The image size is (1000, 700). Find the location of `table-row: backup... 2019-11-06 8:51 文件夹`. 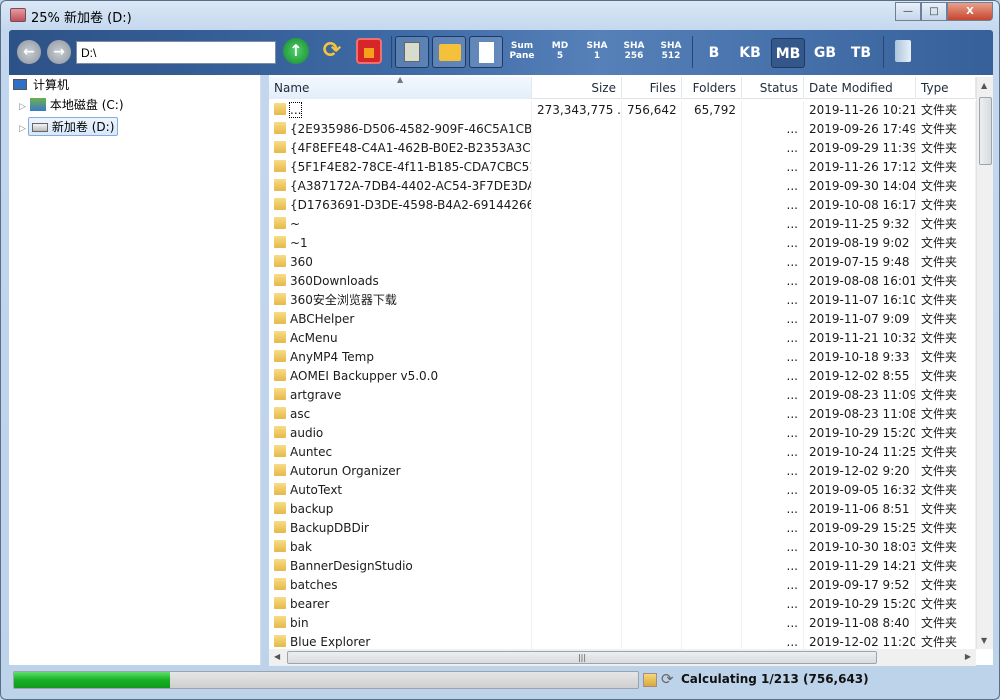

table-row: backup... 2019-11-06 8:51 文件夹 is located at coordinates (622, 509).